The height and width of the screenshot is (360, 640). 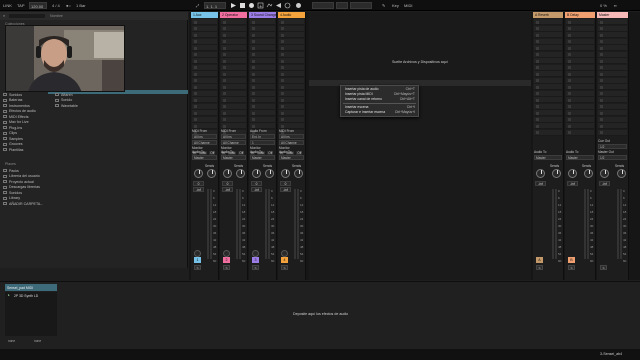 I want to click on volume-readout: 0, so click(x=227, y=183).